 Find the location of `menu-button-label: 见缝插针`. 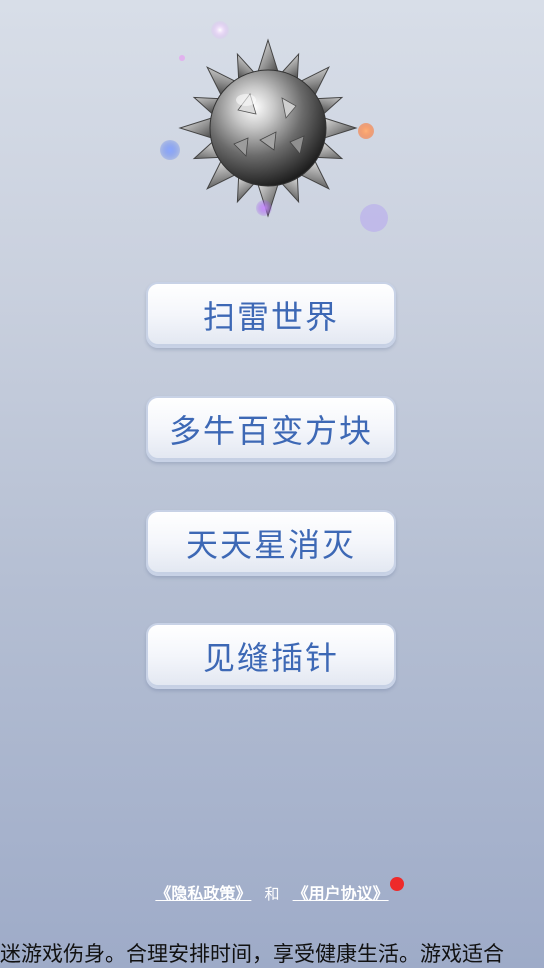

menu-button-label: 见缝插针 is located at coordinates (270, 658).